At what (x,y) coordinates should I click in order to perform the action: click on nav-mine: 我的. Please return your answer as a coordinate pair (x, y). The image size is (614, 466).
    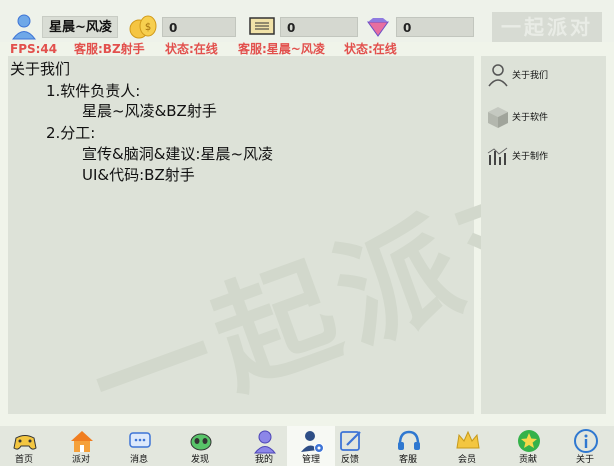
    Looking at the image, I should click on (264, 446).